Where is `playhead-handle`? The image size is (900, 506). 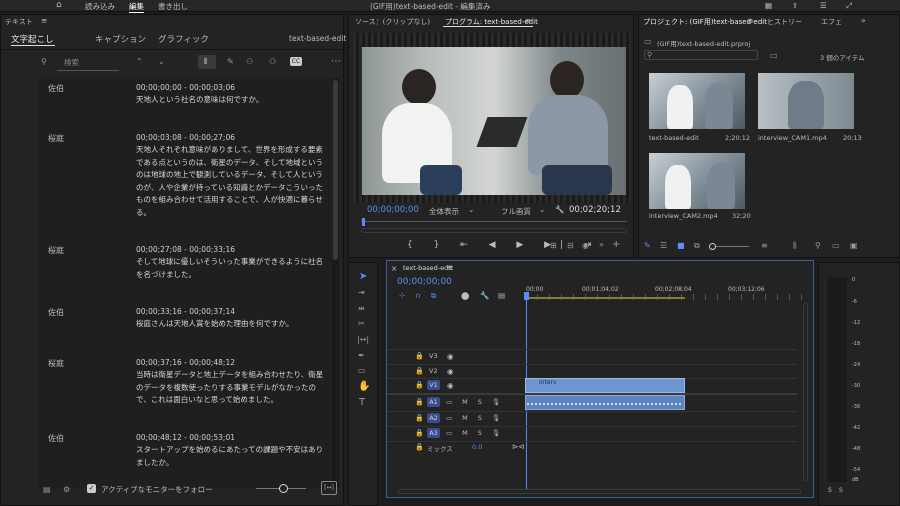
playhead-handle is located at coordinates (526, 296).